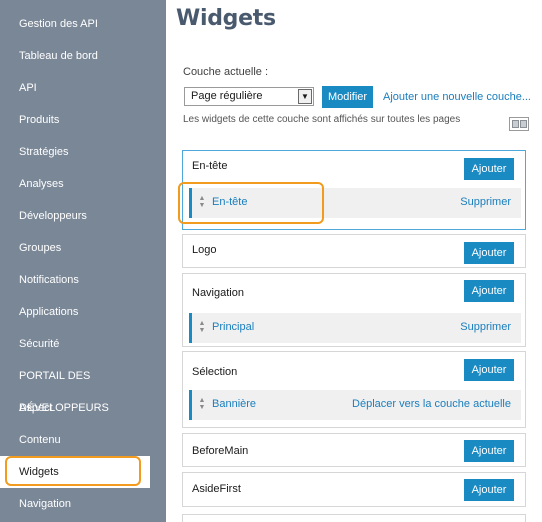 Image resolution: width=542 pixels, height=522 pixels. What do you see at coordinates (354, 518) in the screenshot?
I see `zone-next-partial` at bounding box center [354, 518].